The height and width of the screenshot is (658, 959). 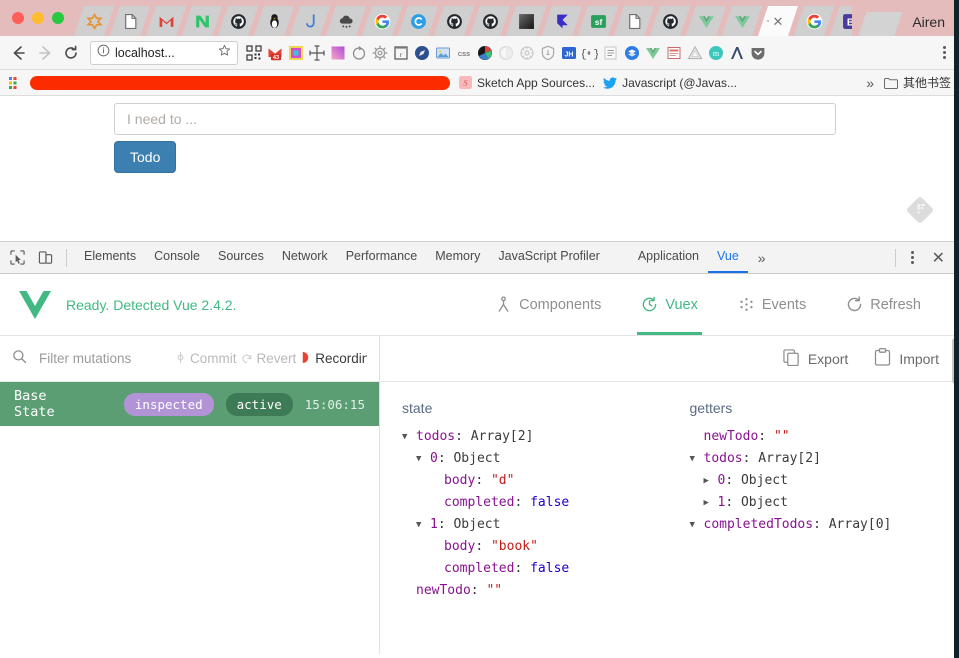 What do you see at coordinates (338, 53) in the screenshot?
I see `gradient-icon` at bounding box center [338, 53].